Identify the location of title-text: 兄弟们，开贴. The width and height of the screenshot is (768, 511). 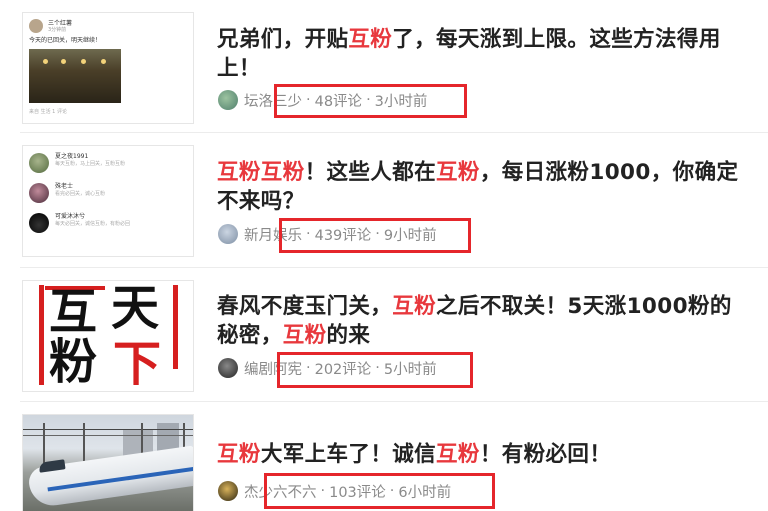
(283, 39).